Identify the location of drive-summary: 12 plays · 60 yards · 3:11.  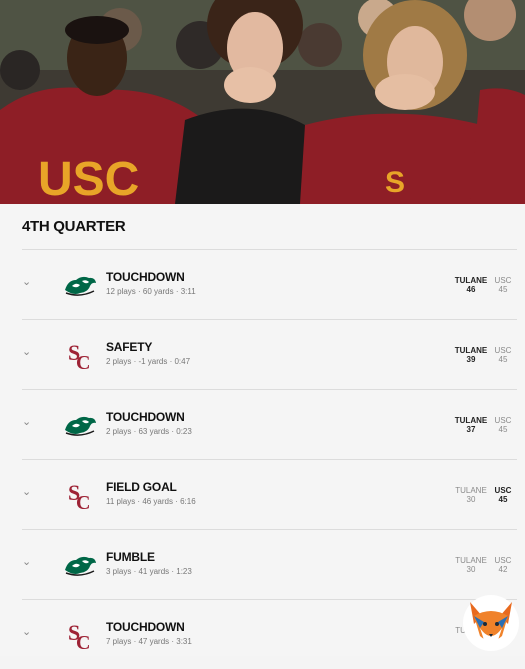
(151, 291).